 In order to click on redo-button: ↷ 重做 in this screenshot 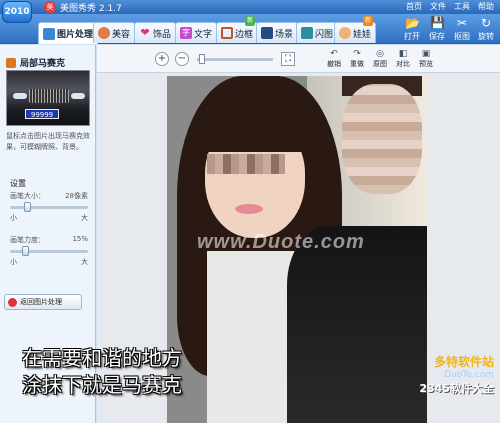, I will do `click(357, 59)`.